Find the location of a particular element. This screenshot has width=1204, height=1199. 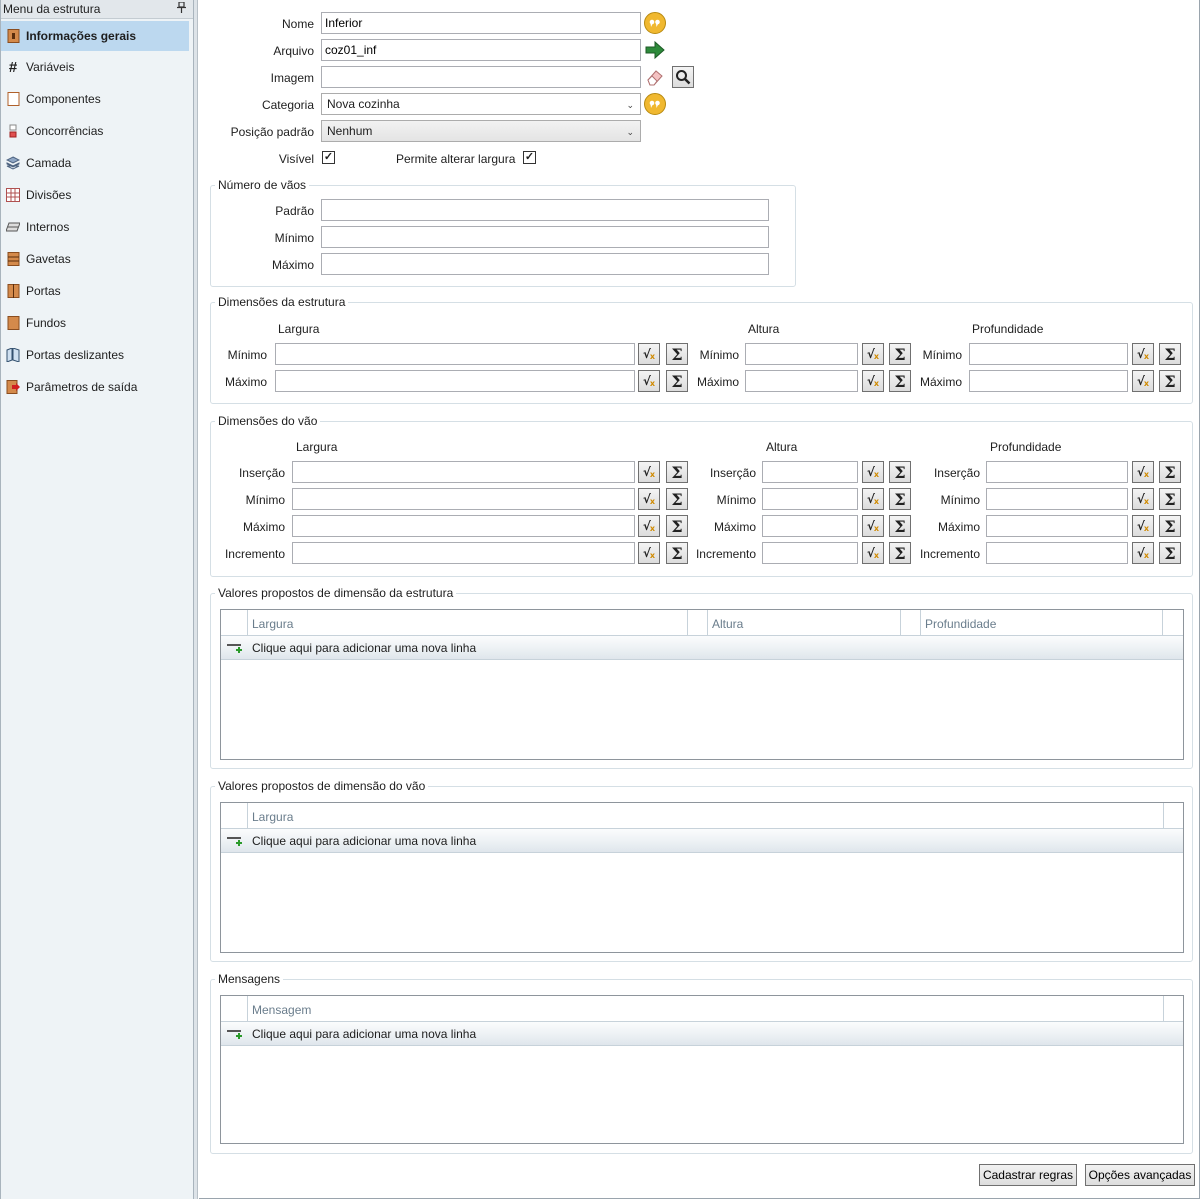

vao-largura-insercao-input is located at coordinates (463, 472).